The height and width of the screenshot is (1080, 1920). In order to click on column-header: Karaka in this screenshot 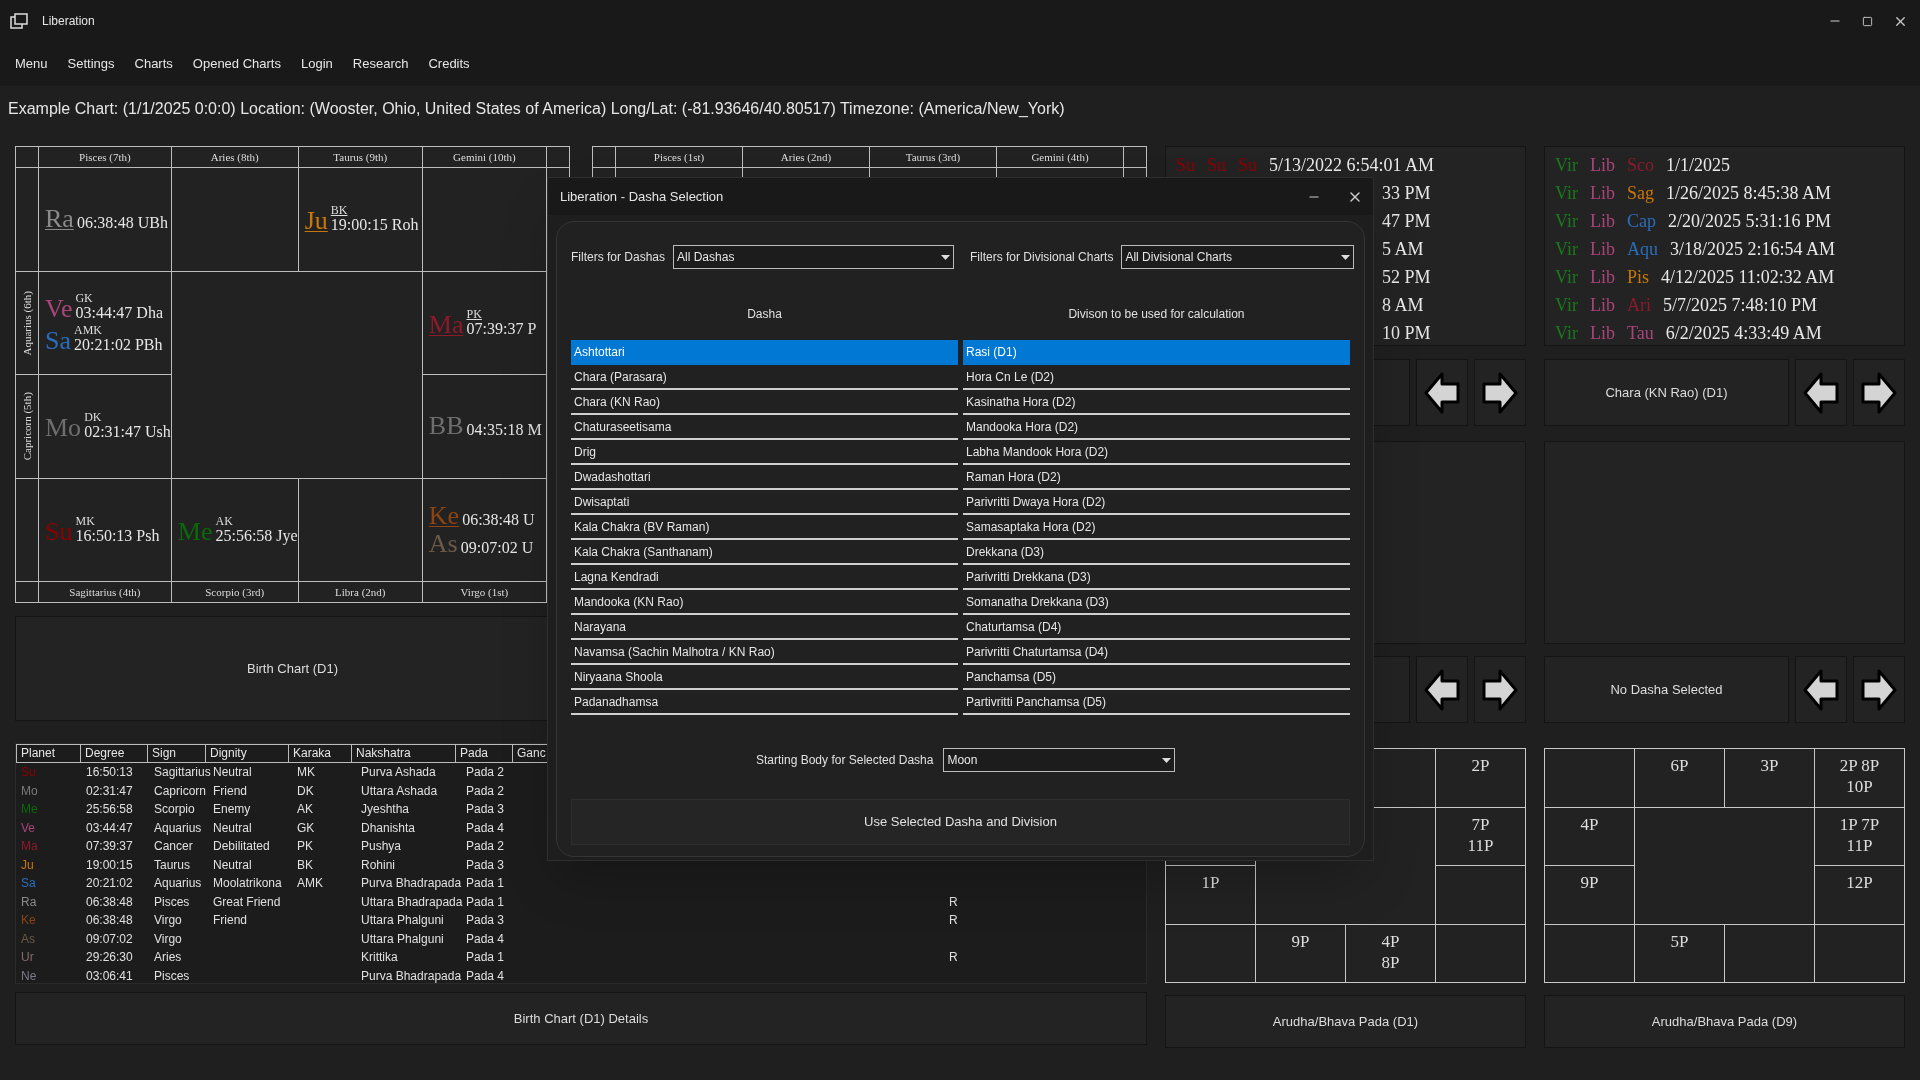, I will do `click(320, 753)`.